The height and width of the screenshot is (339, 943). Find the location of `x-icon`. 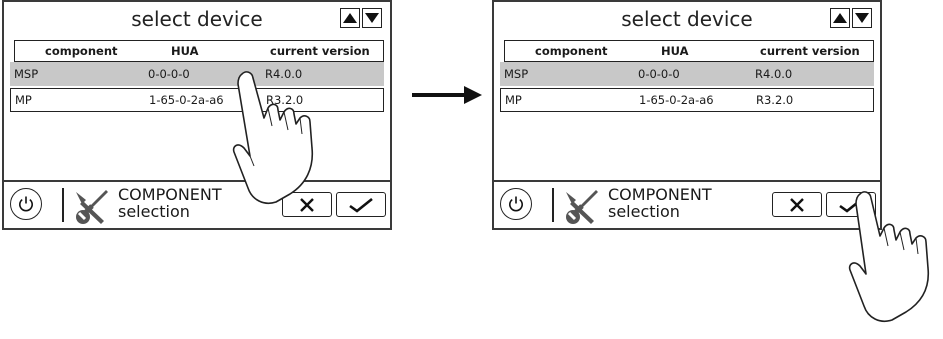

x-icon is located at coordinates (797, 204).